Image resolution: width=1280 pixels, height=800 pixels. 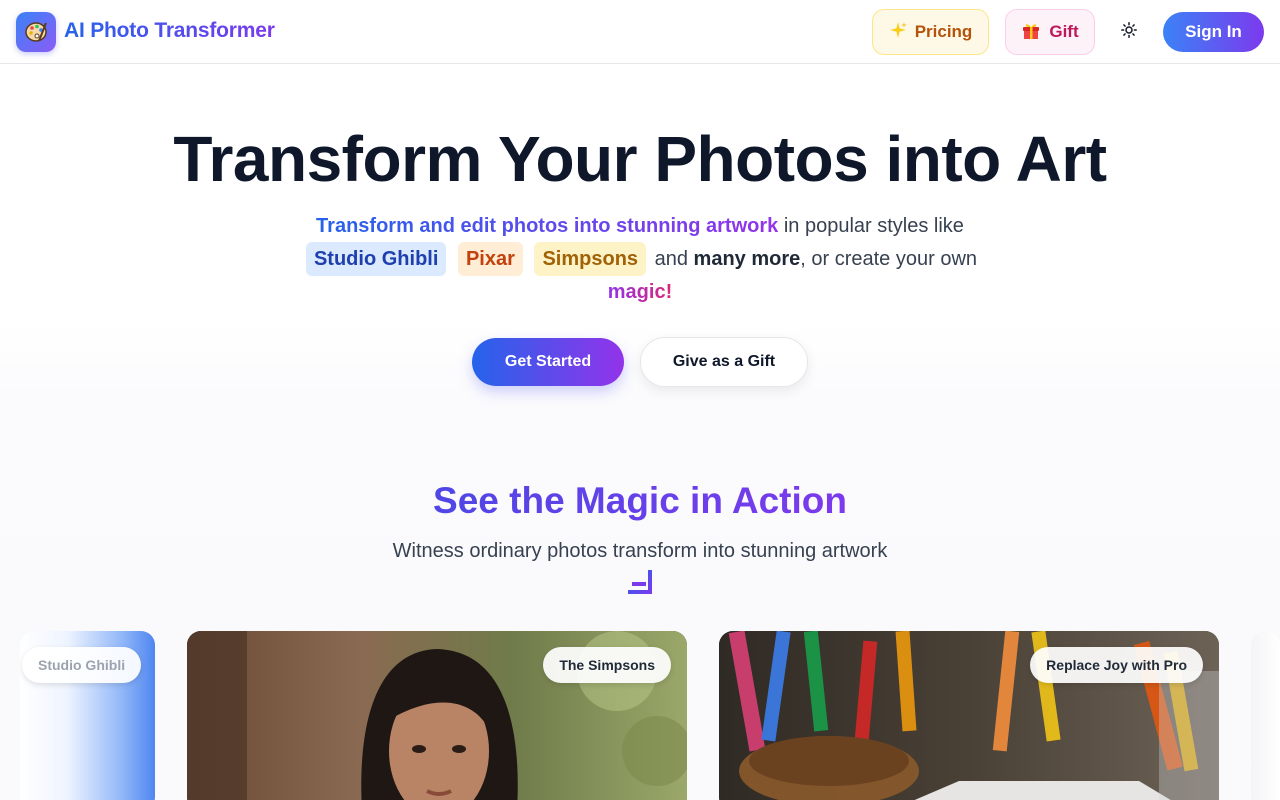 I want to click on gallery-card-replace-joy: Replace Joy with Pro, so click(x=969, y=715).